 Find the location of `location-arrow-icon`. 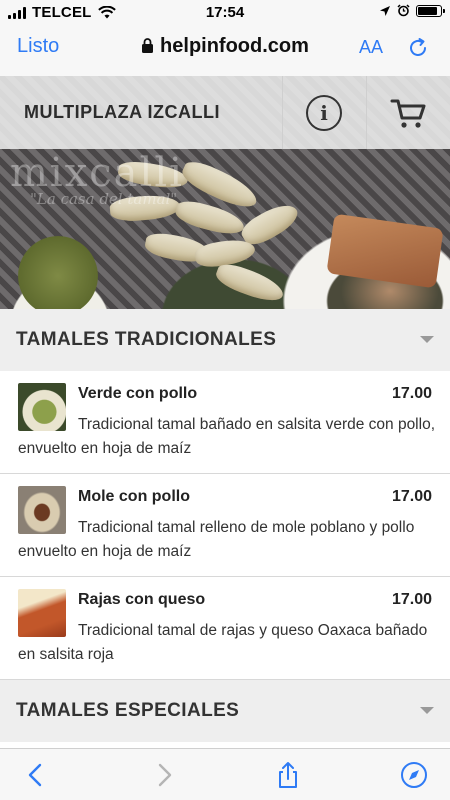

location-arrow-icon is located at coordinates (385, 10).